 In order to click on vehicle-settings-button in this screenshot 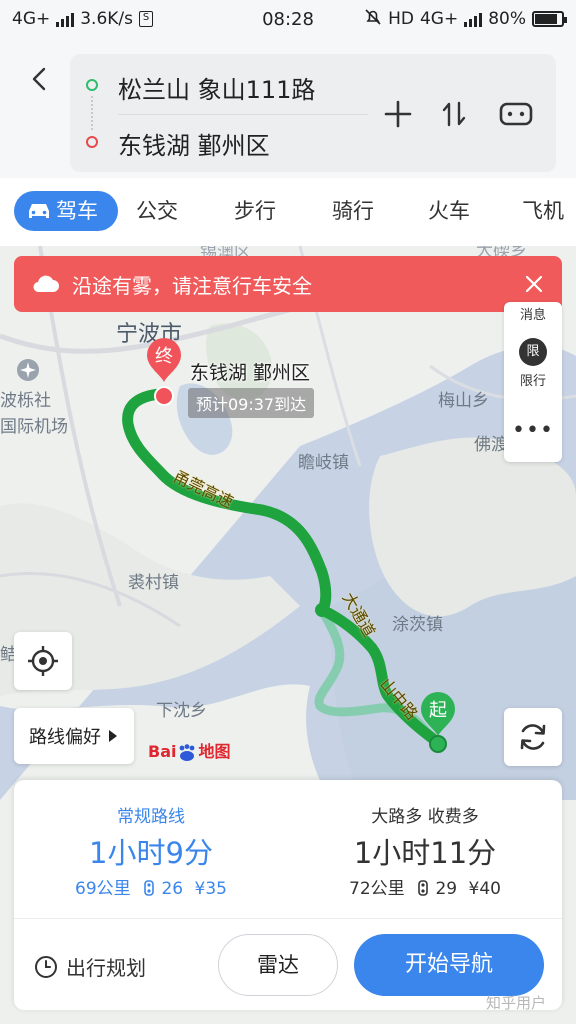, I will do `click(516, 114)`.